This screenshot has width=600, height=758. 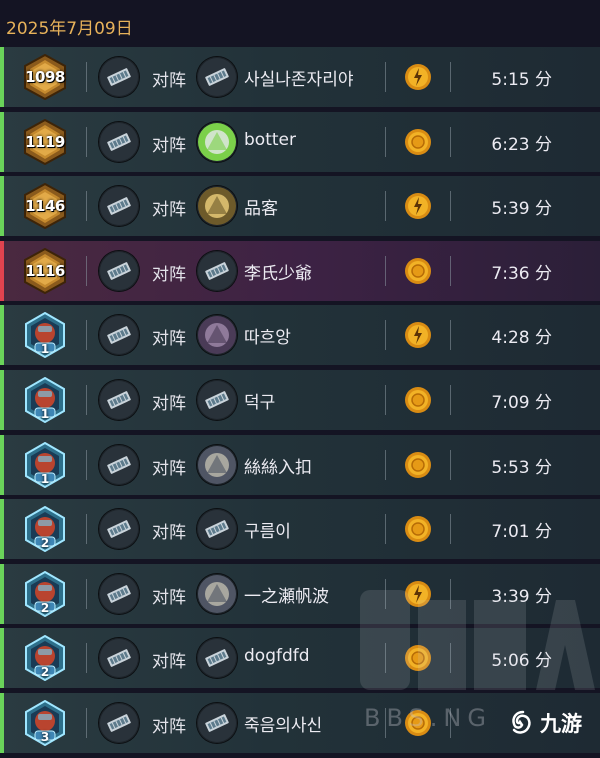 What do you see at coordinates (521, 467) in the screenshot?
I see `match-duration: 5:53 分` at bounding box center [521, 467].